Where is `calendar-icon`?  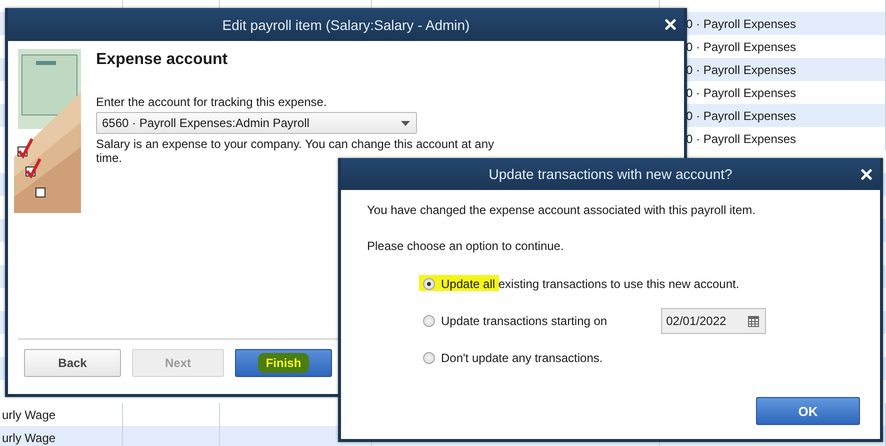 calendar-icon is located at coordinates (754, 321).